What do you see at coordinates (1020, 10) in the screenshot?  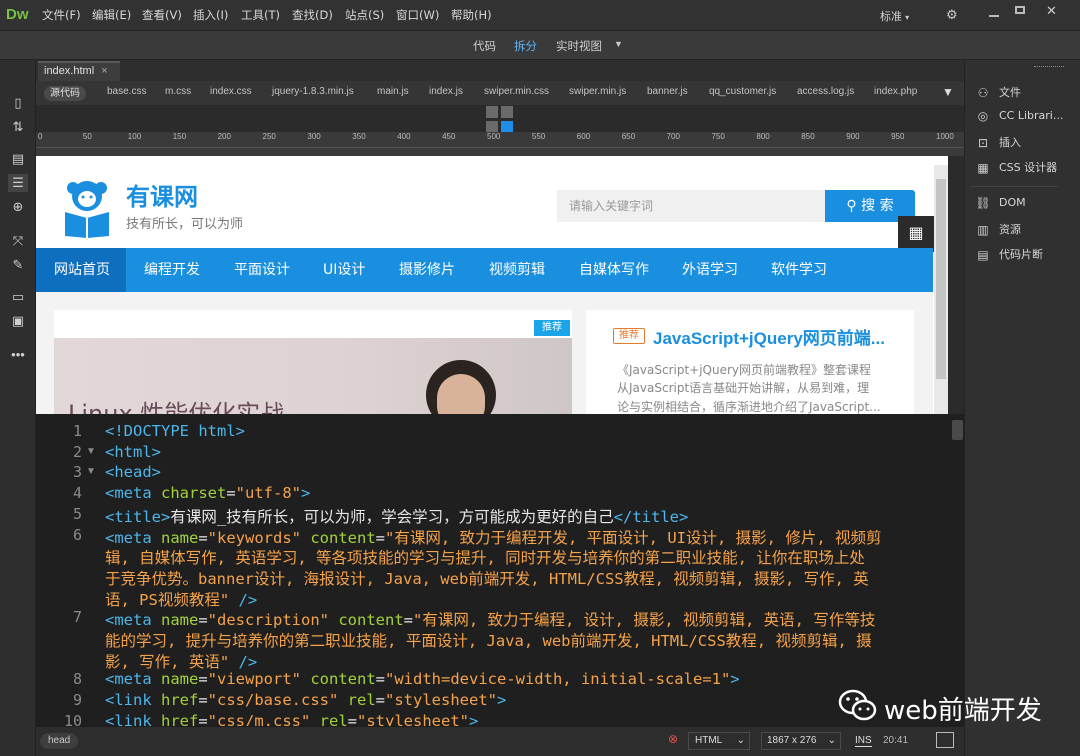 I see `maximize-icon` at bounding box center [1020, 10].